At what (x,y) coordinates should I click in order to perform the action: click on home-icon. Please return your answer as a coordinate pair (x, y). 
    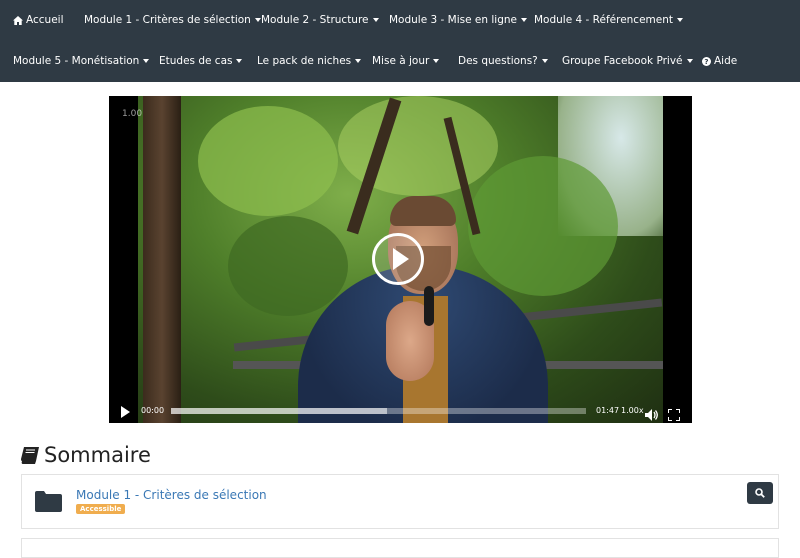
    Looking at the image, I should click on (18, 20).